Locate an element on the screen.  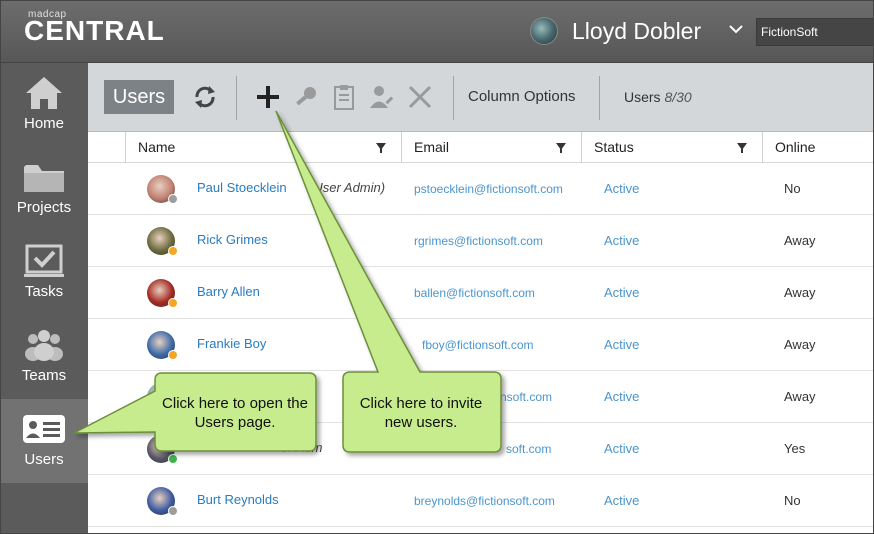
column-header-online: Online is located at coordinates (818, 147).